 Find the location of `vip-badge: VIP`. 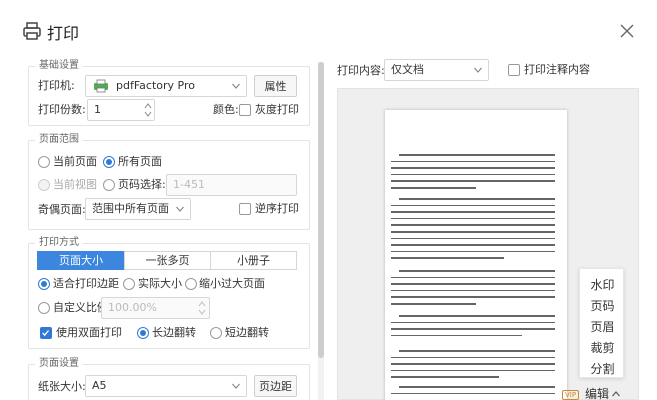

vip-badge: VIP is located at coordinates (571, 395).